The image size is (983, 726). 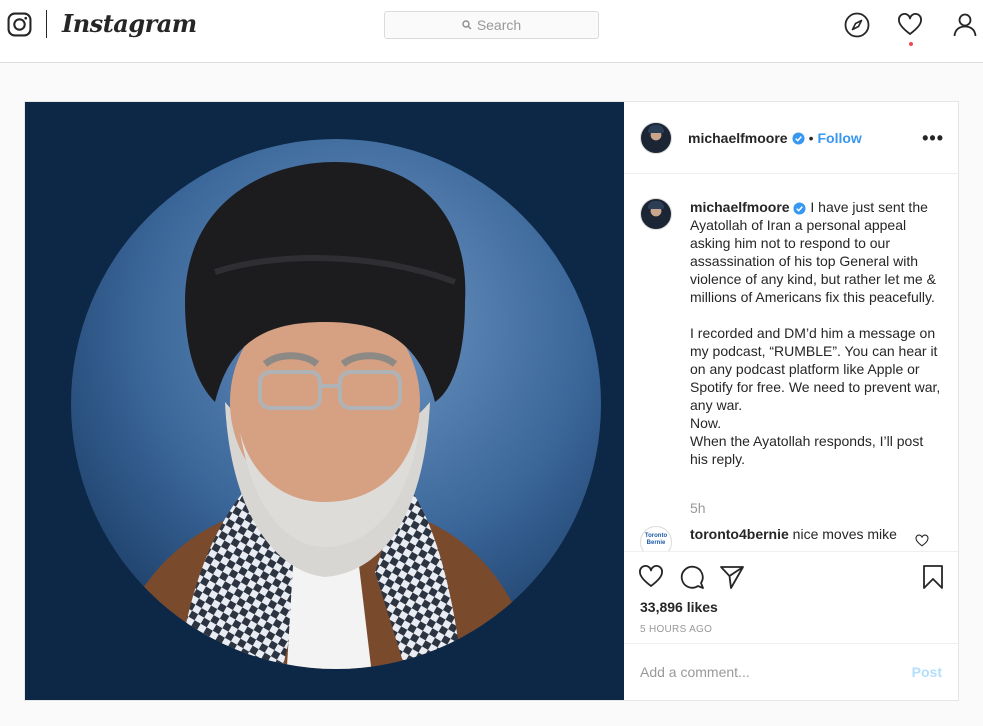 What do you see at coordinates (933, 138) in the screenshot?
I see `more-options-icon: •••` at bounding box center [933, 138].